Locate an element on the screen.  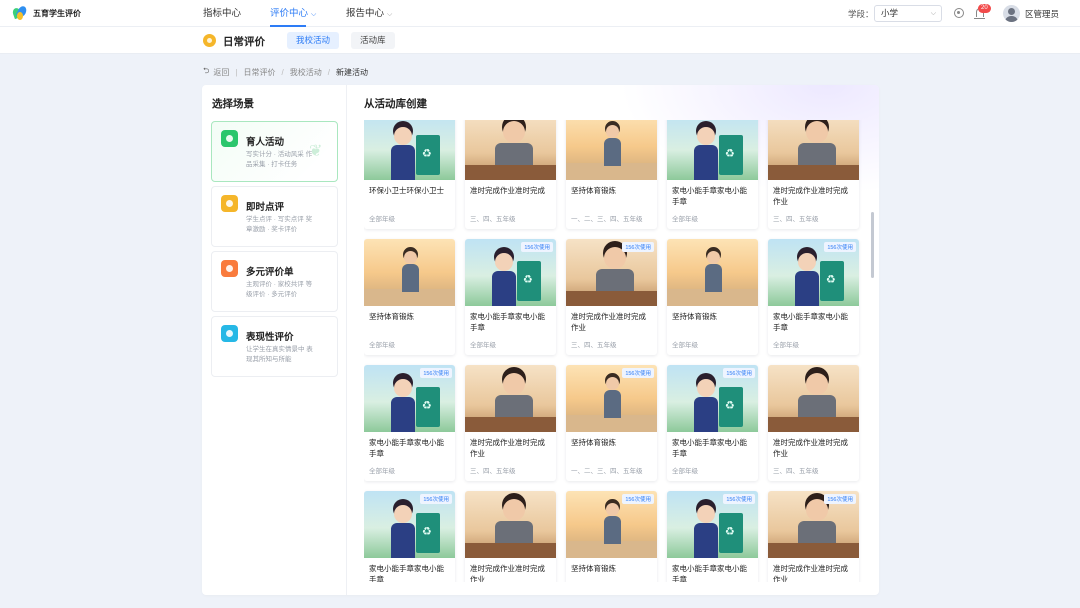
breadcrumb-item: 日常评价 is located at coordinates (260, 72).